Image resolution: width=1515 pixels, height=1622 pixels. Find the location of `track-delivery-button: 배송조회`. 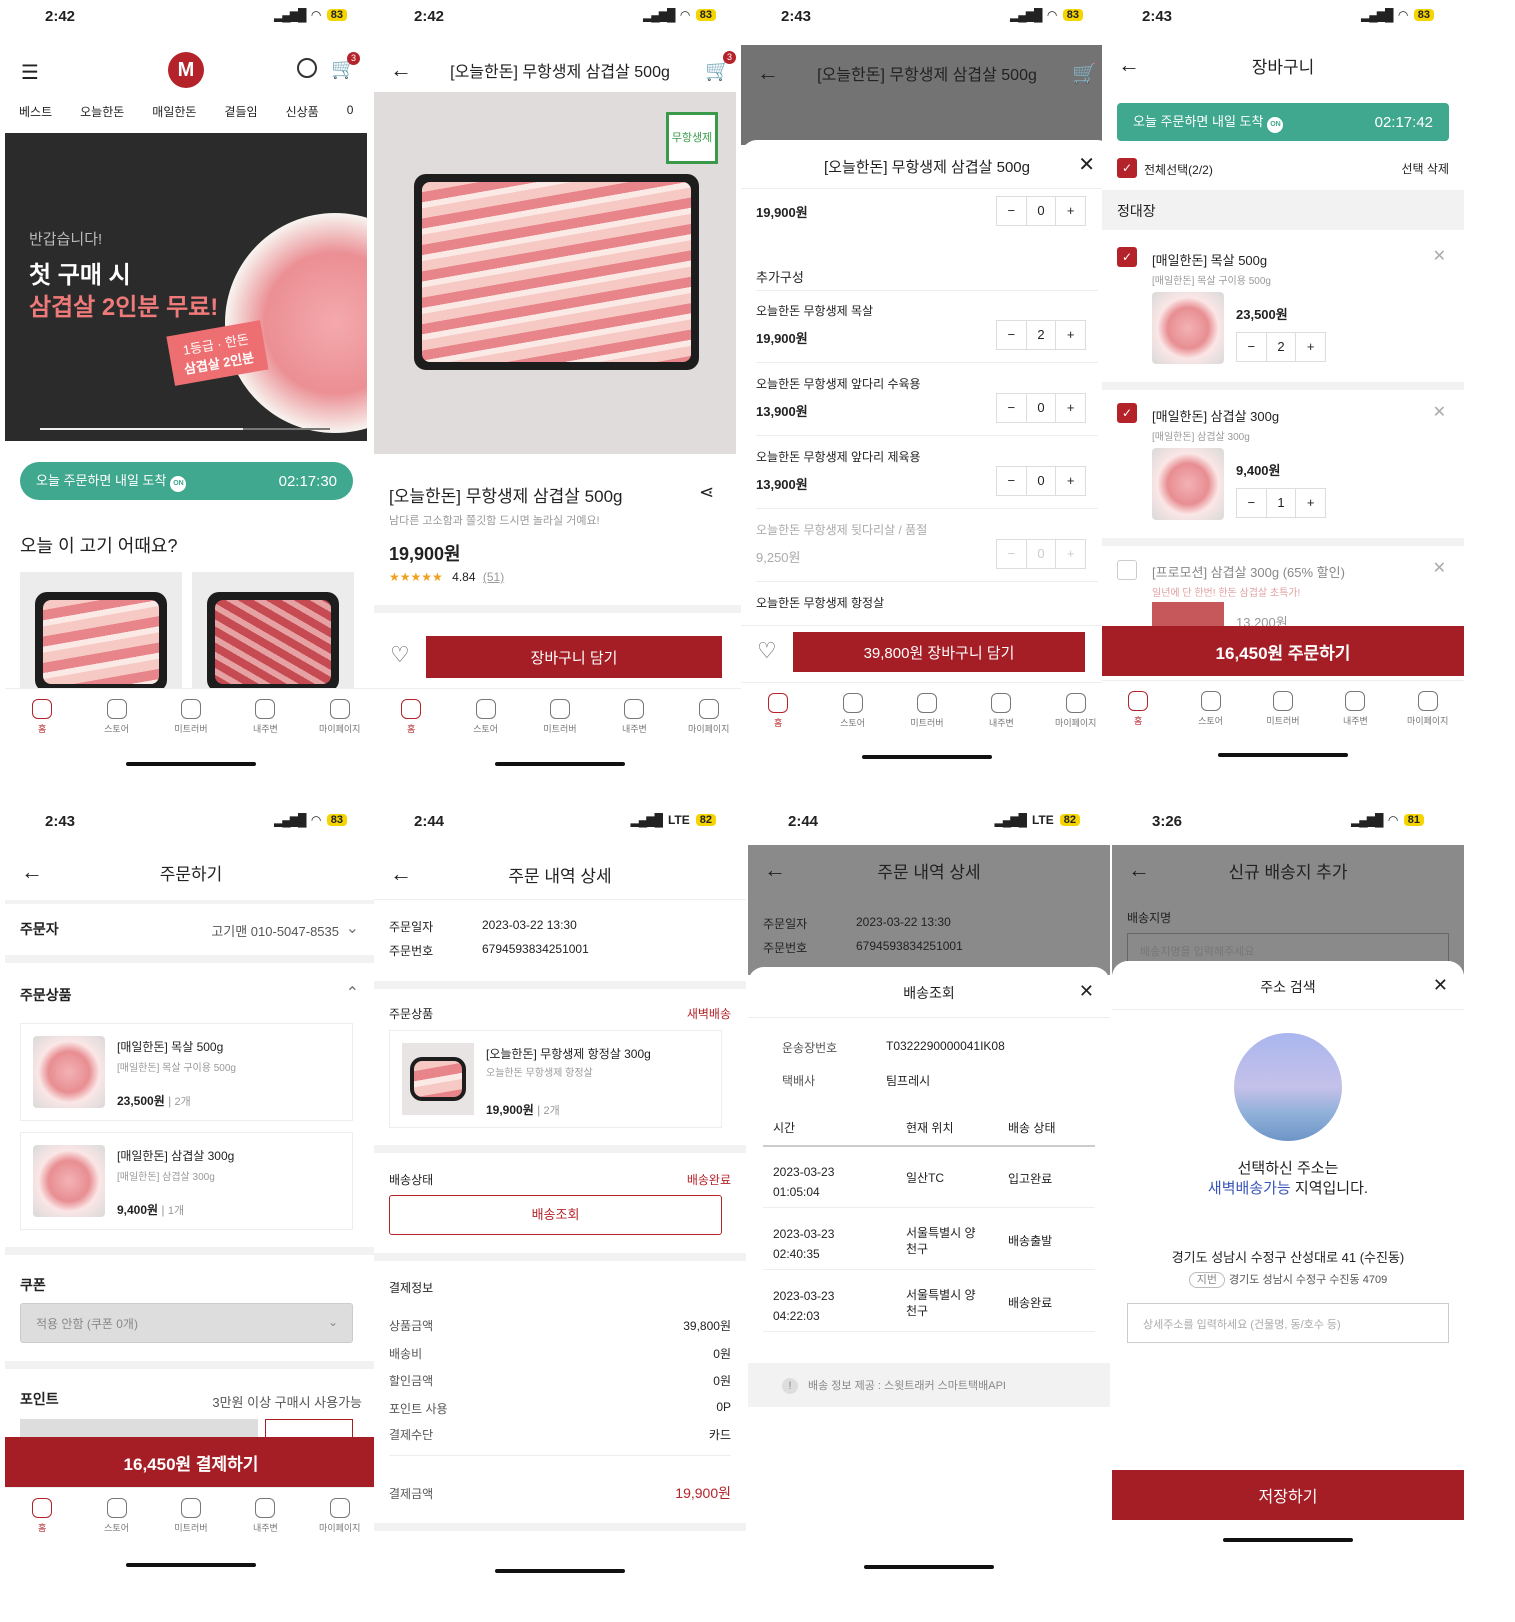

track-delivery-button: 배송조회 is located at coordinates (555, 1215).